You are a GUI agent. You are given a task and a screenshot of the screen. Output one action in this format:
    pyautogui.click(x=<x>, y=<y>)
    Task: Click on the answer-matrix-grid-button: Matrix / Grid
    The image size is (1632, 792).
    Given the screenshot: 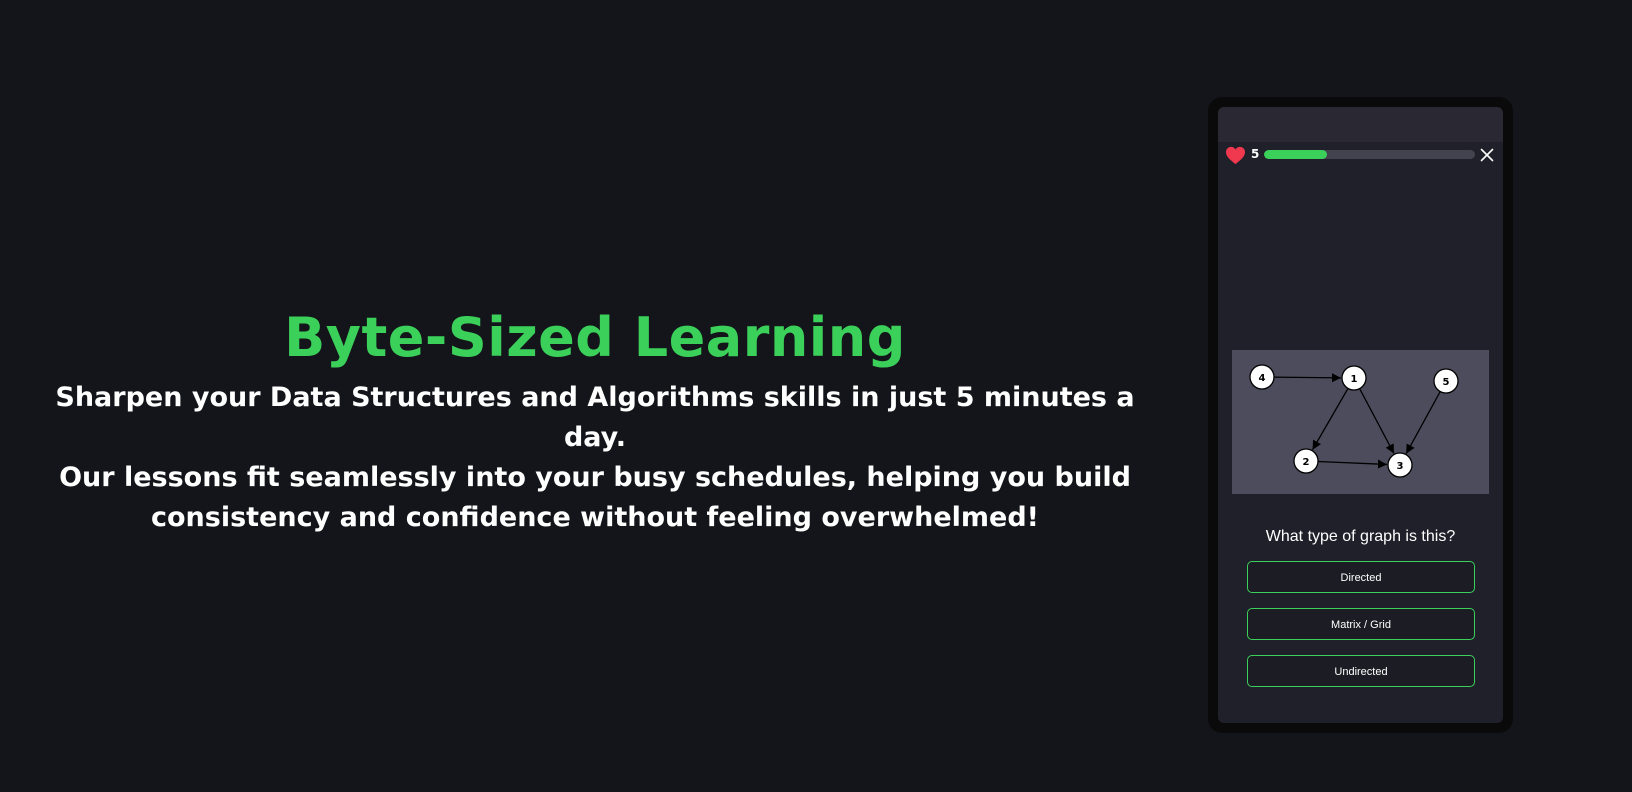 What is the action you would take?
    pyautogui.click(x=1361, y=624)
    